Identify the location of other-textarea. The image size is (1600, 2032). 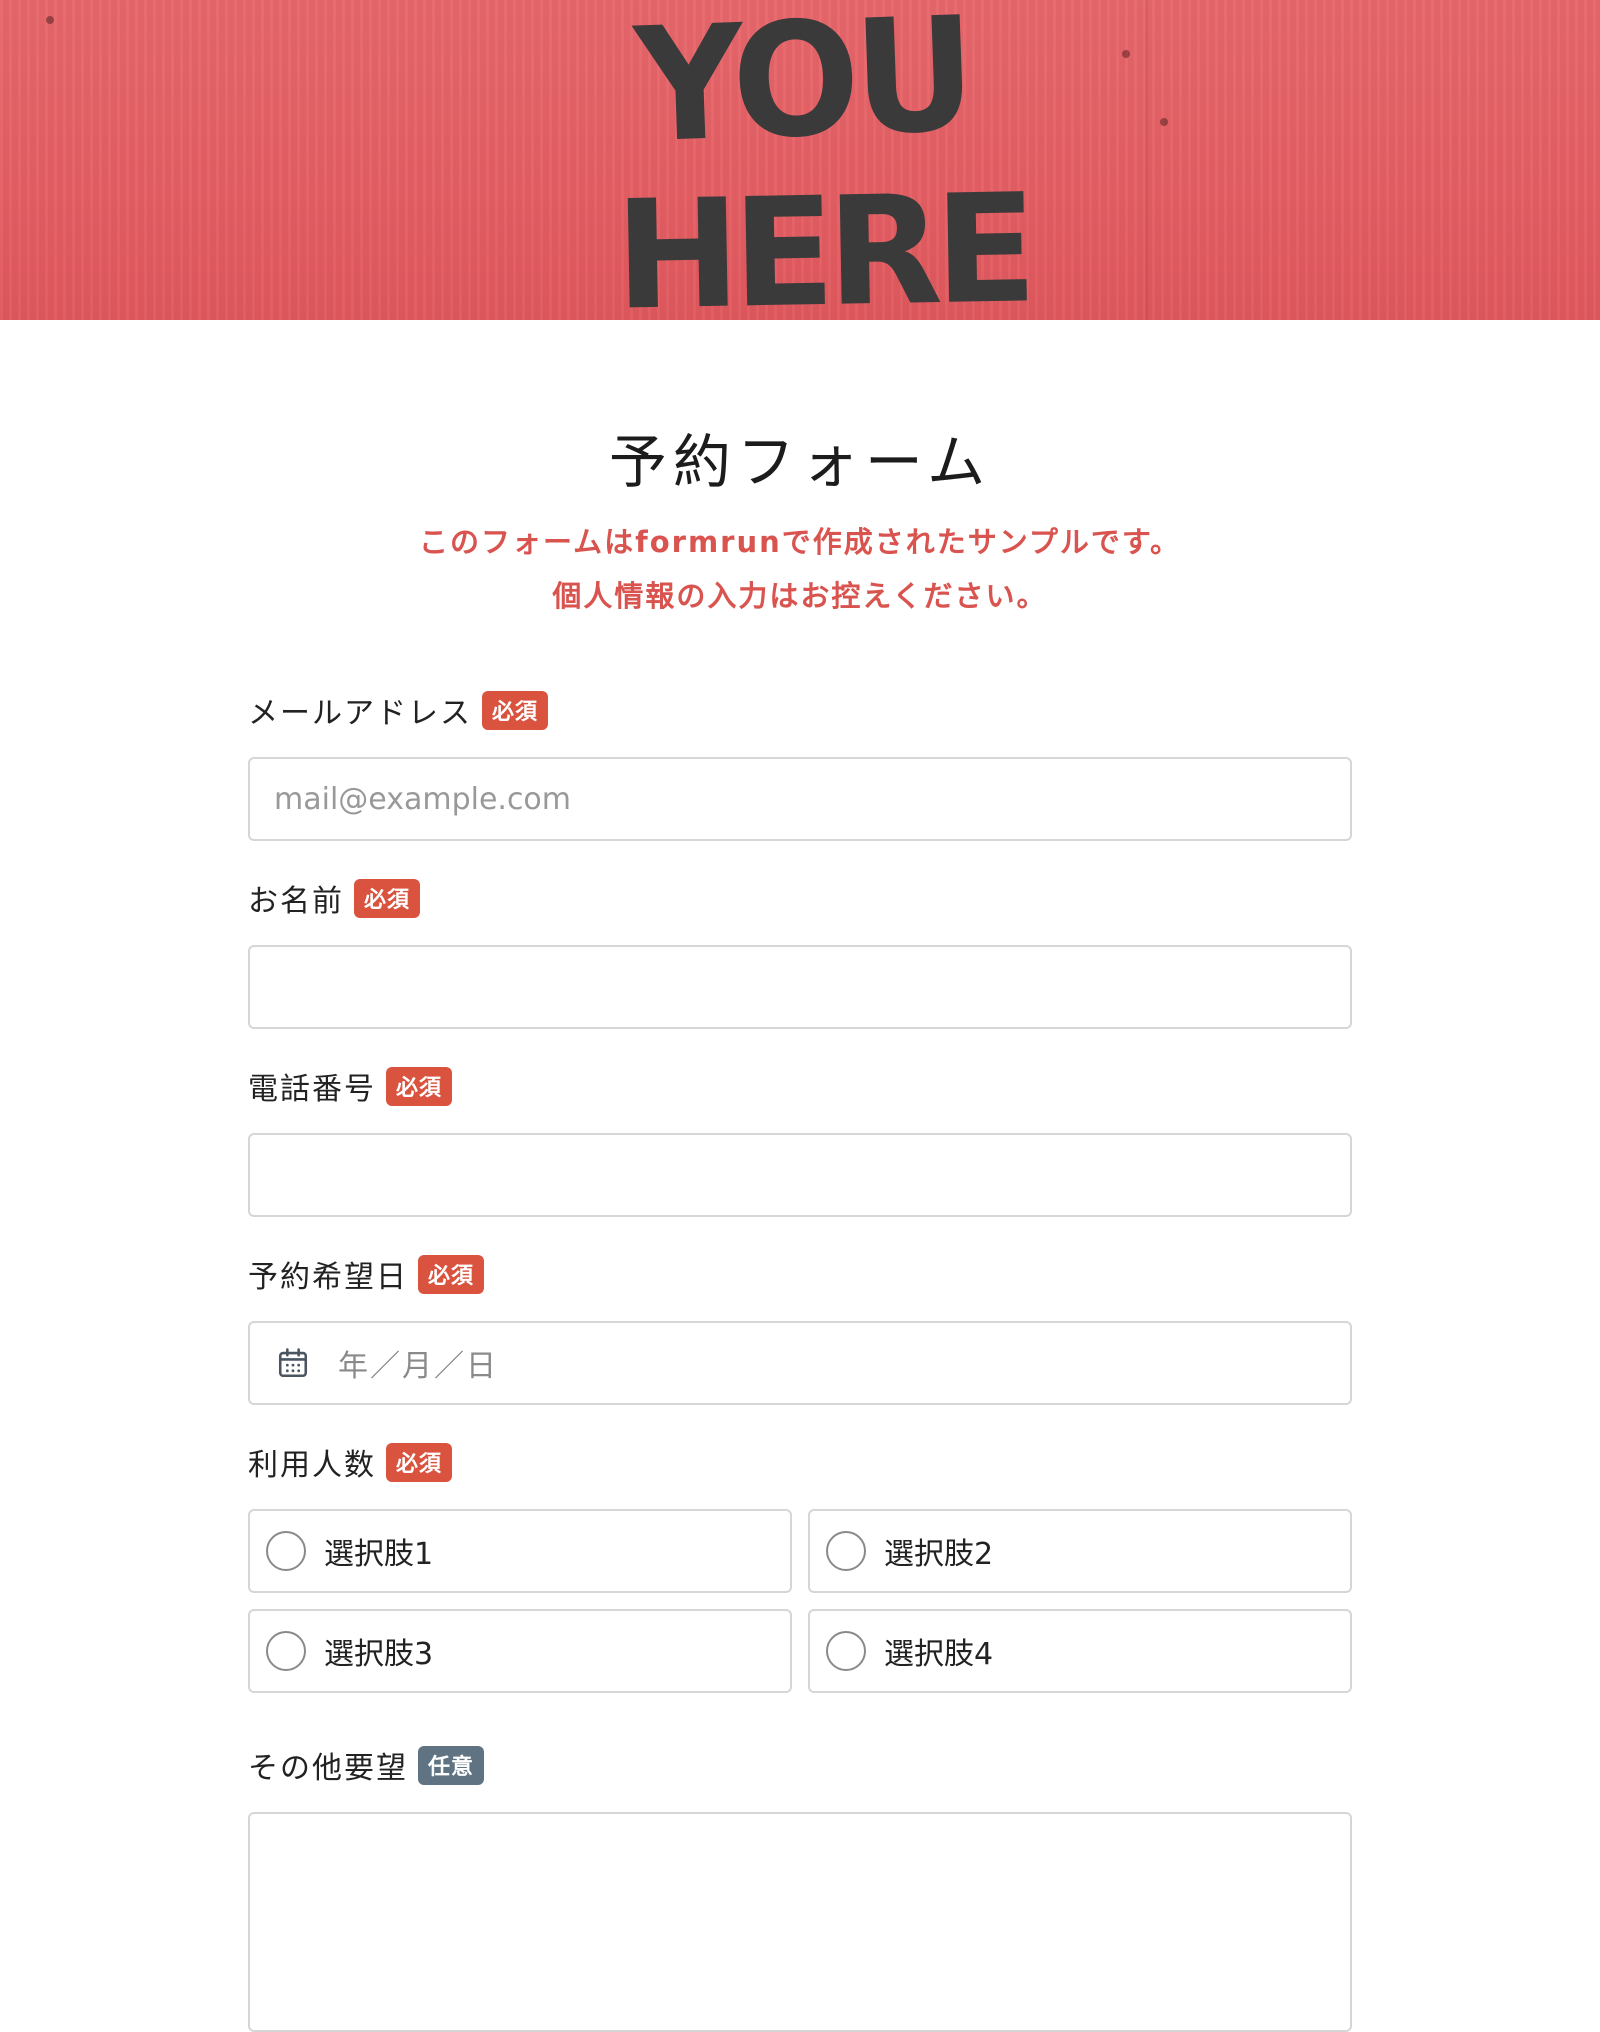
(800, 1922).